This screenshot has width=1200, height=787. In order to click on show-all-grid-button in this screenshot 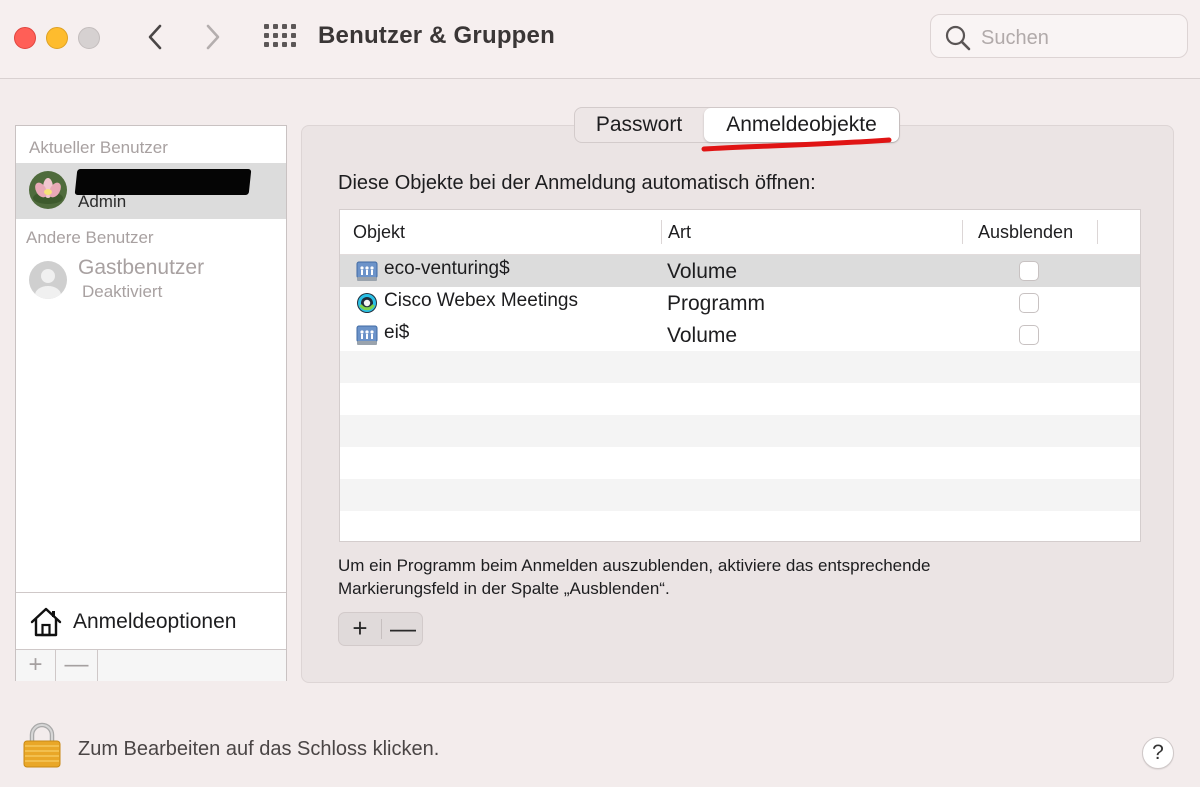, I will do `click(280, 37)`.